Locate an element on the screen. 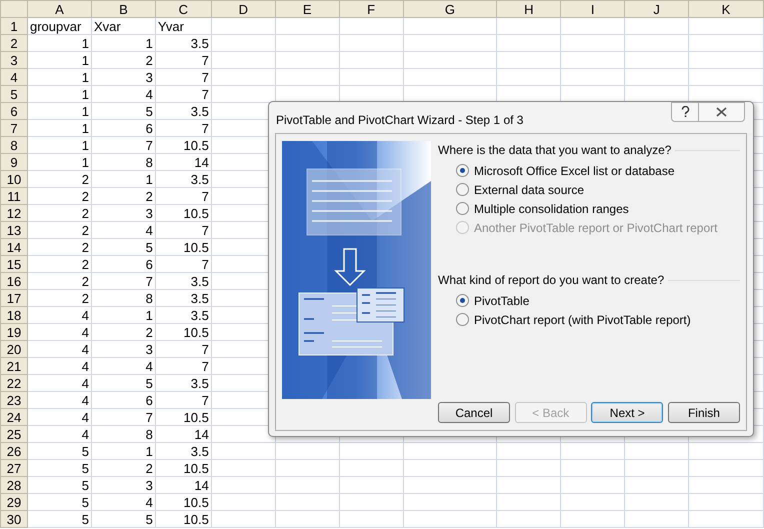 The height and width of the screenshot is (529, 764). column-header: E is located at coordinates (307, 9).